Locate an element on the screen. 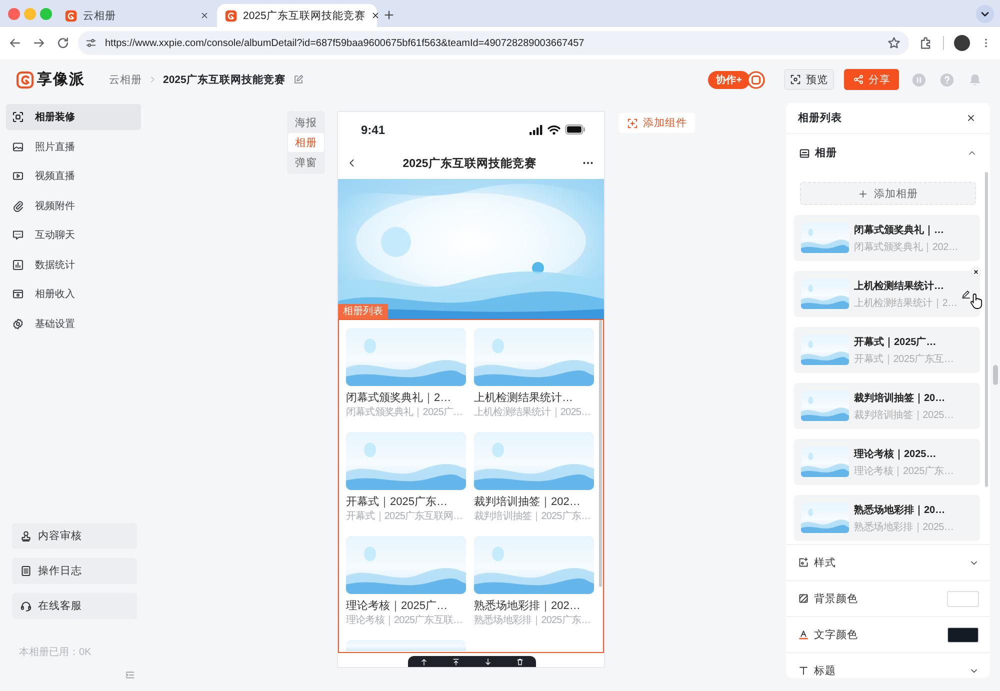  share-icon is located at coordinates (858, 79).